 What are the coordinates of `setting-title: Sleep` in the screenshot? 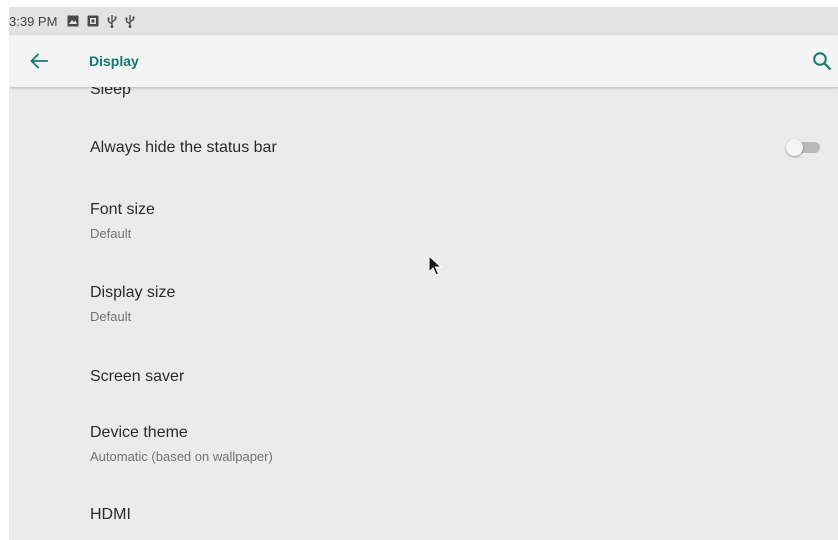 It's located at (110, 92).